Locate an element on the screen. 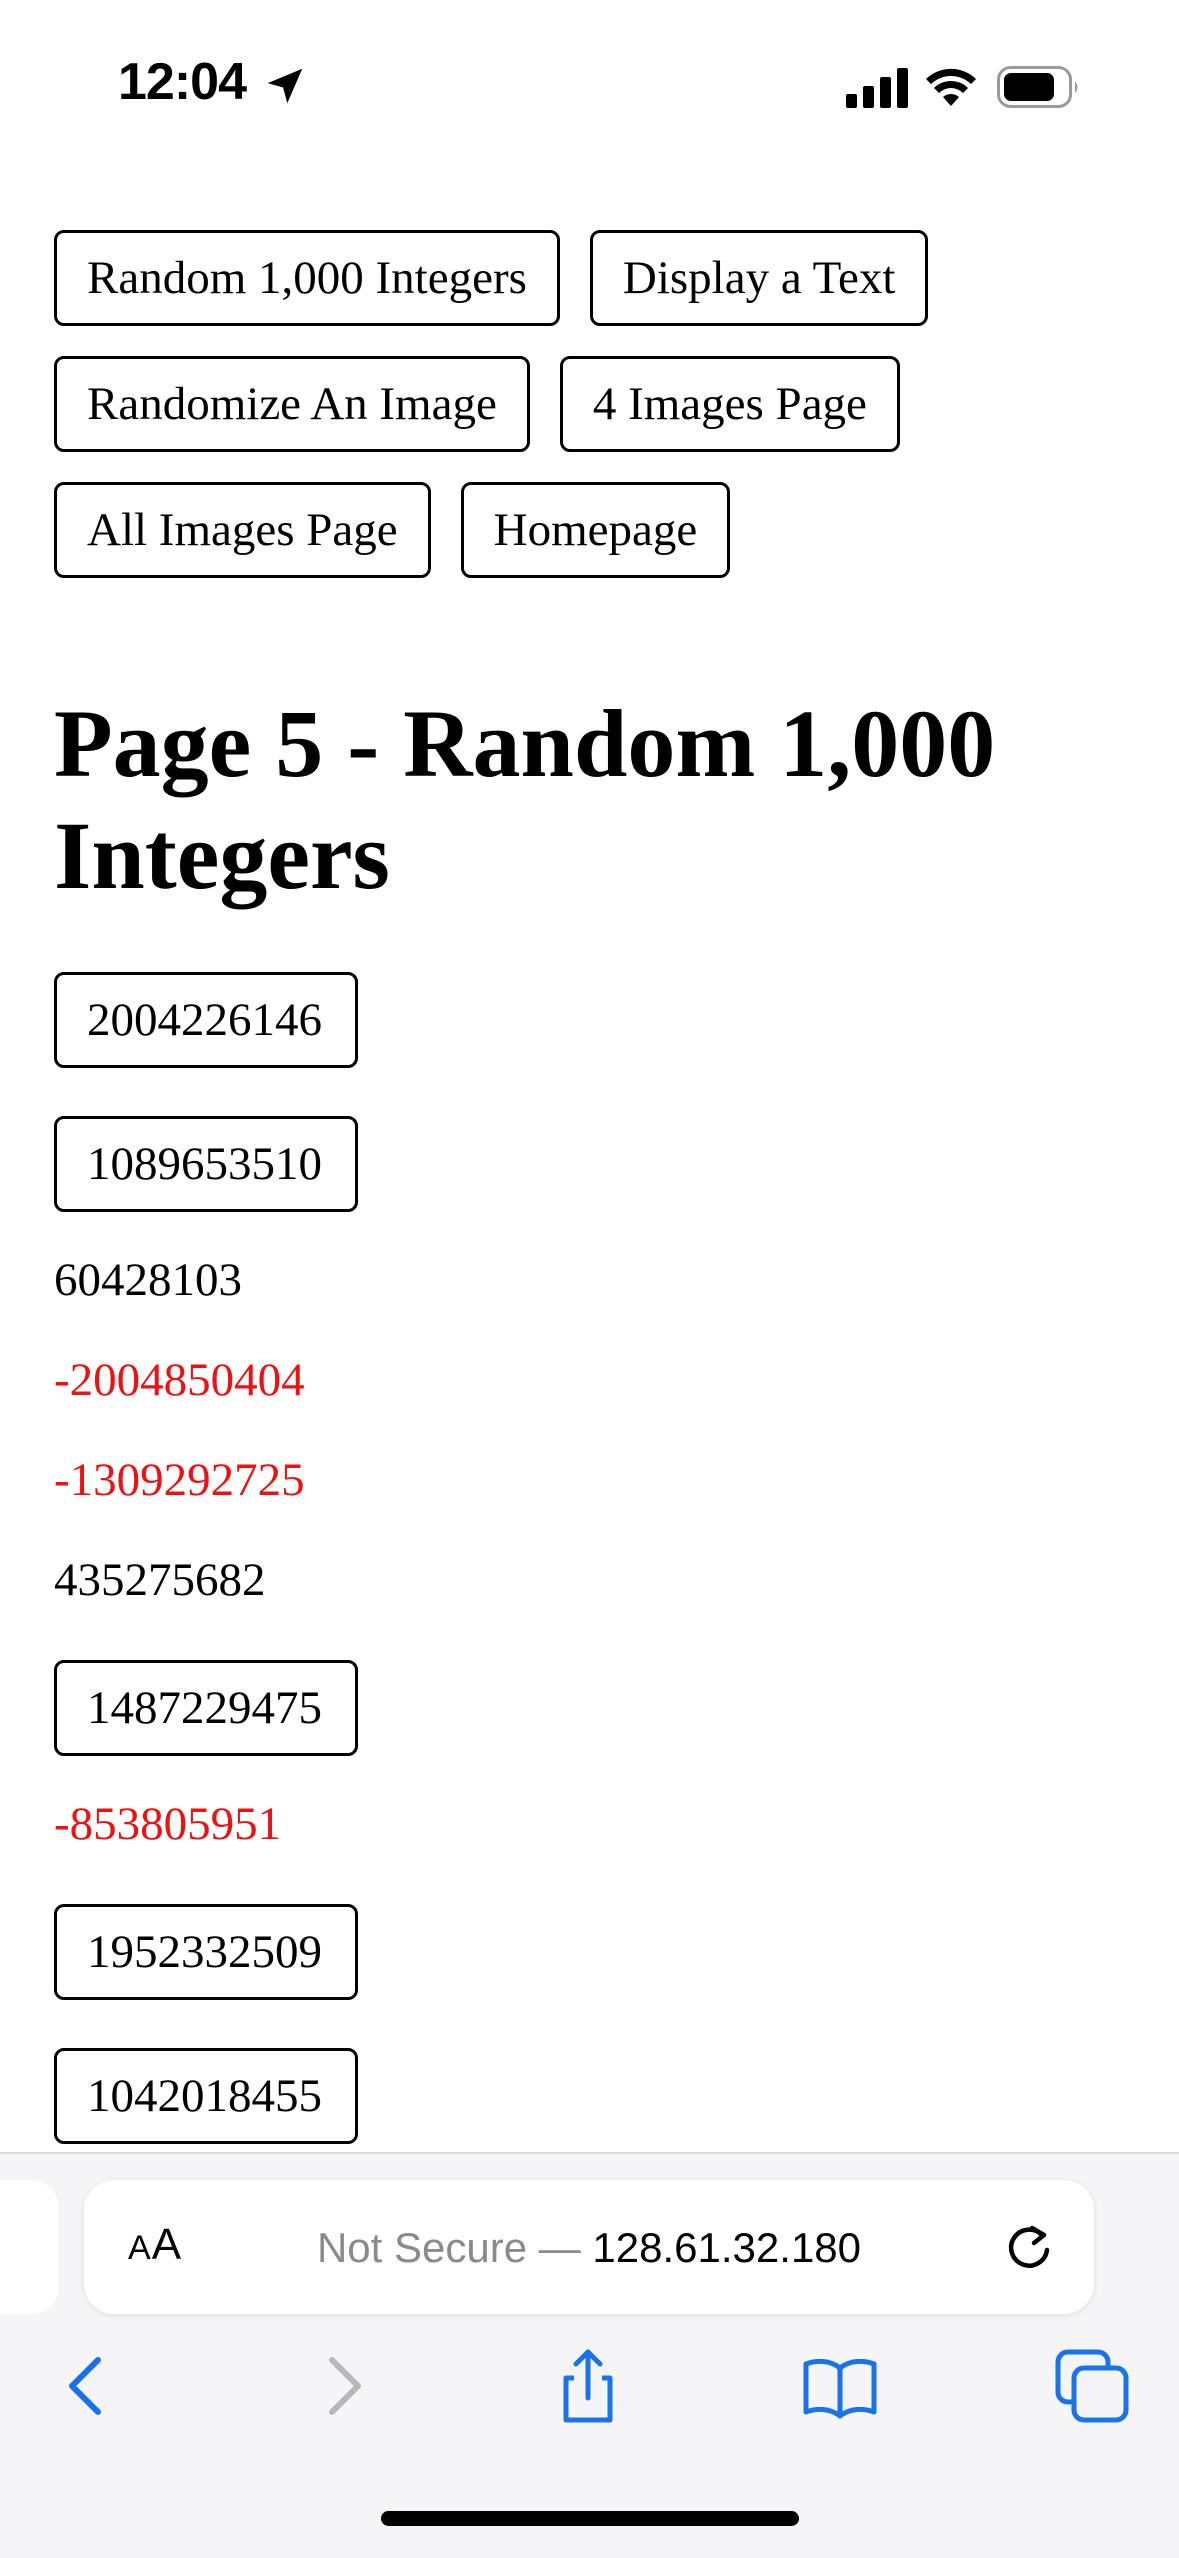 Image resolution: width=1179 pixels, height=2558 pixels. integer-text: 60428103 is located at coordinates (148, 1280).